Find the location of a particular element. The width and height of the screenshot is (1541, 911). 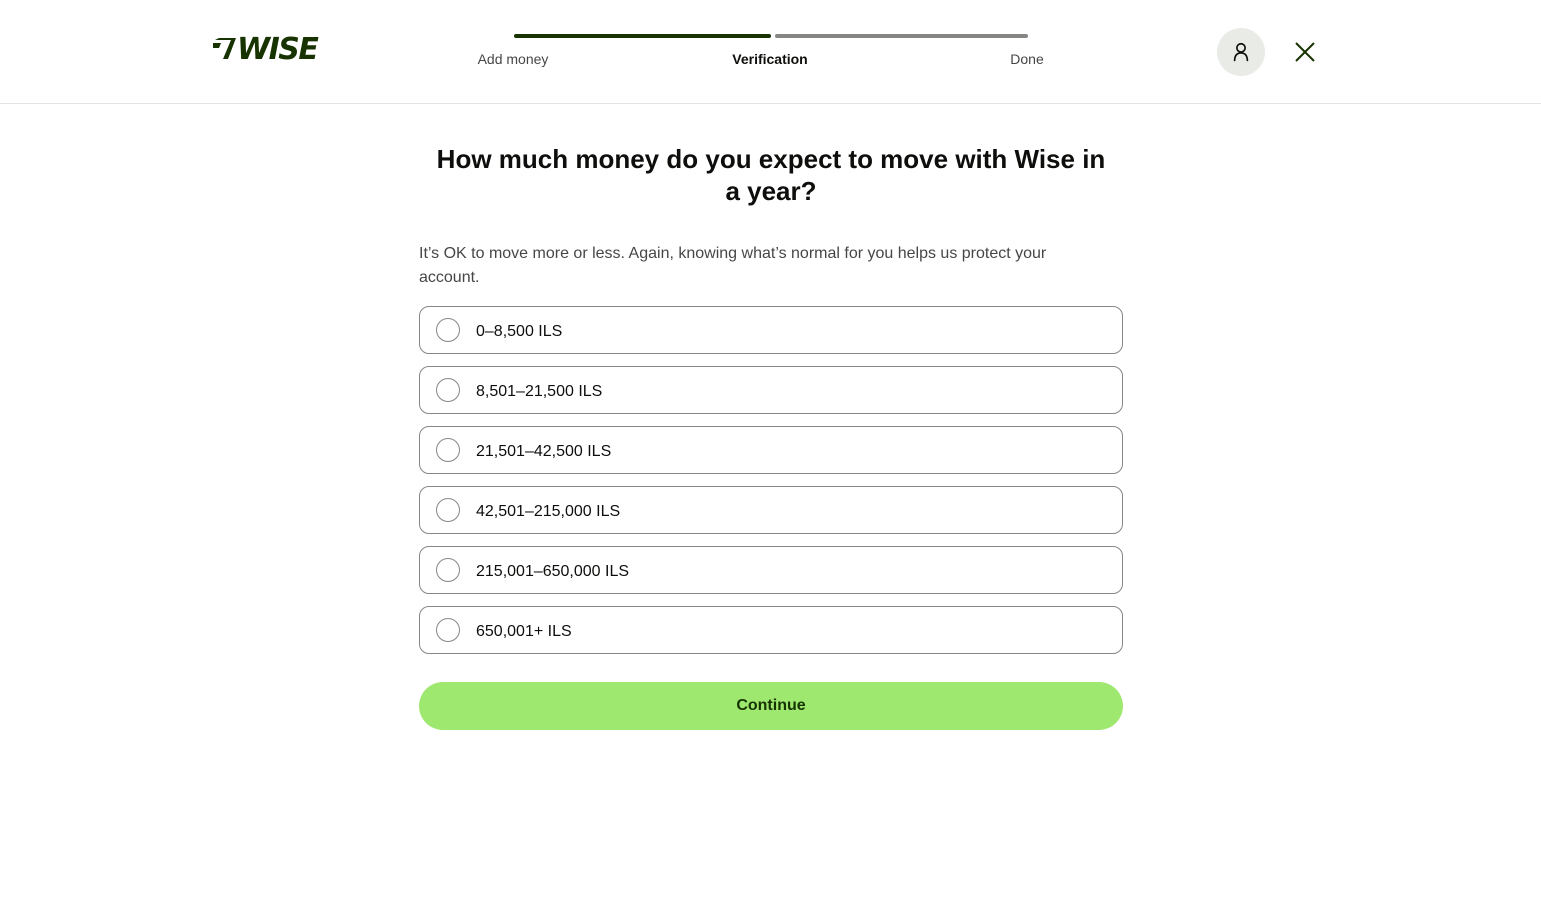

account-button is located at coordinates (1241, 52).